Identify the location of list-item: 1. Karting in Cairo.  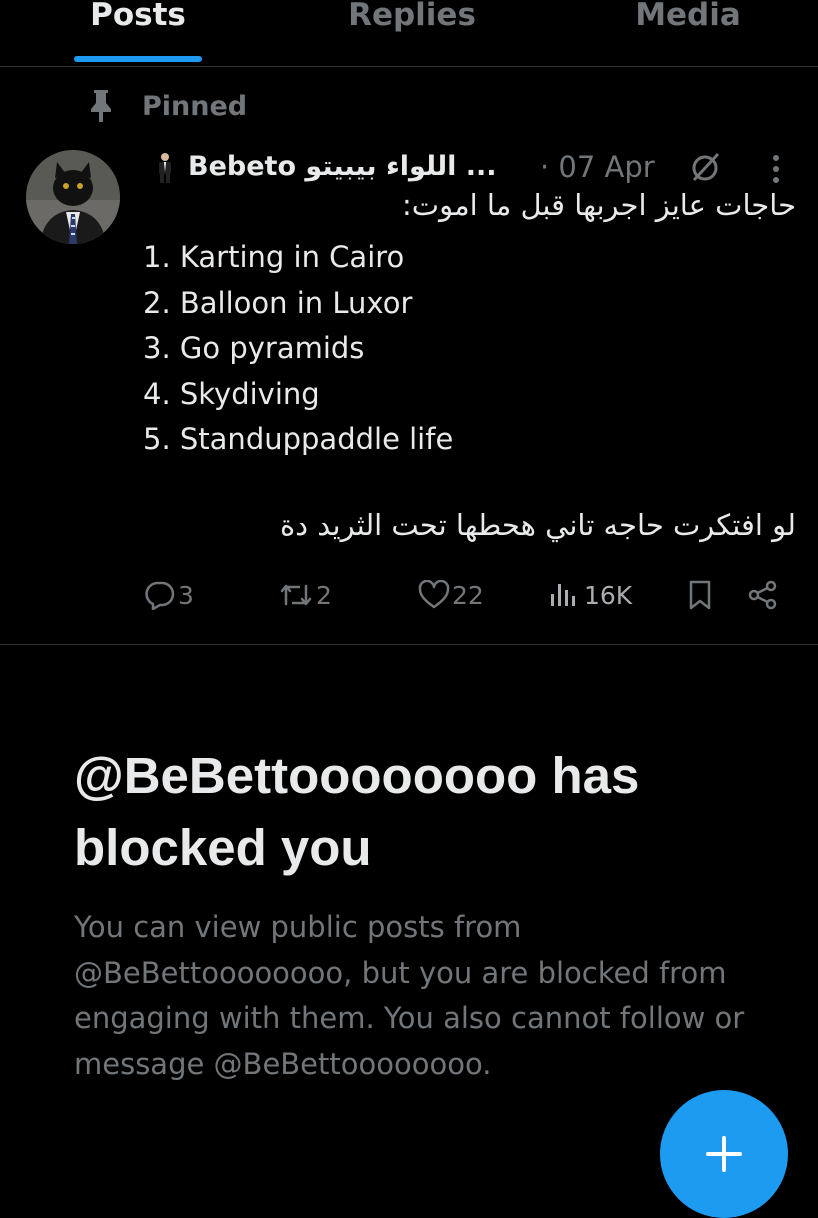
(274, 257).